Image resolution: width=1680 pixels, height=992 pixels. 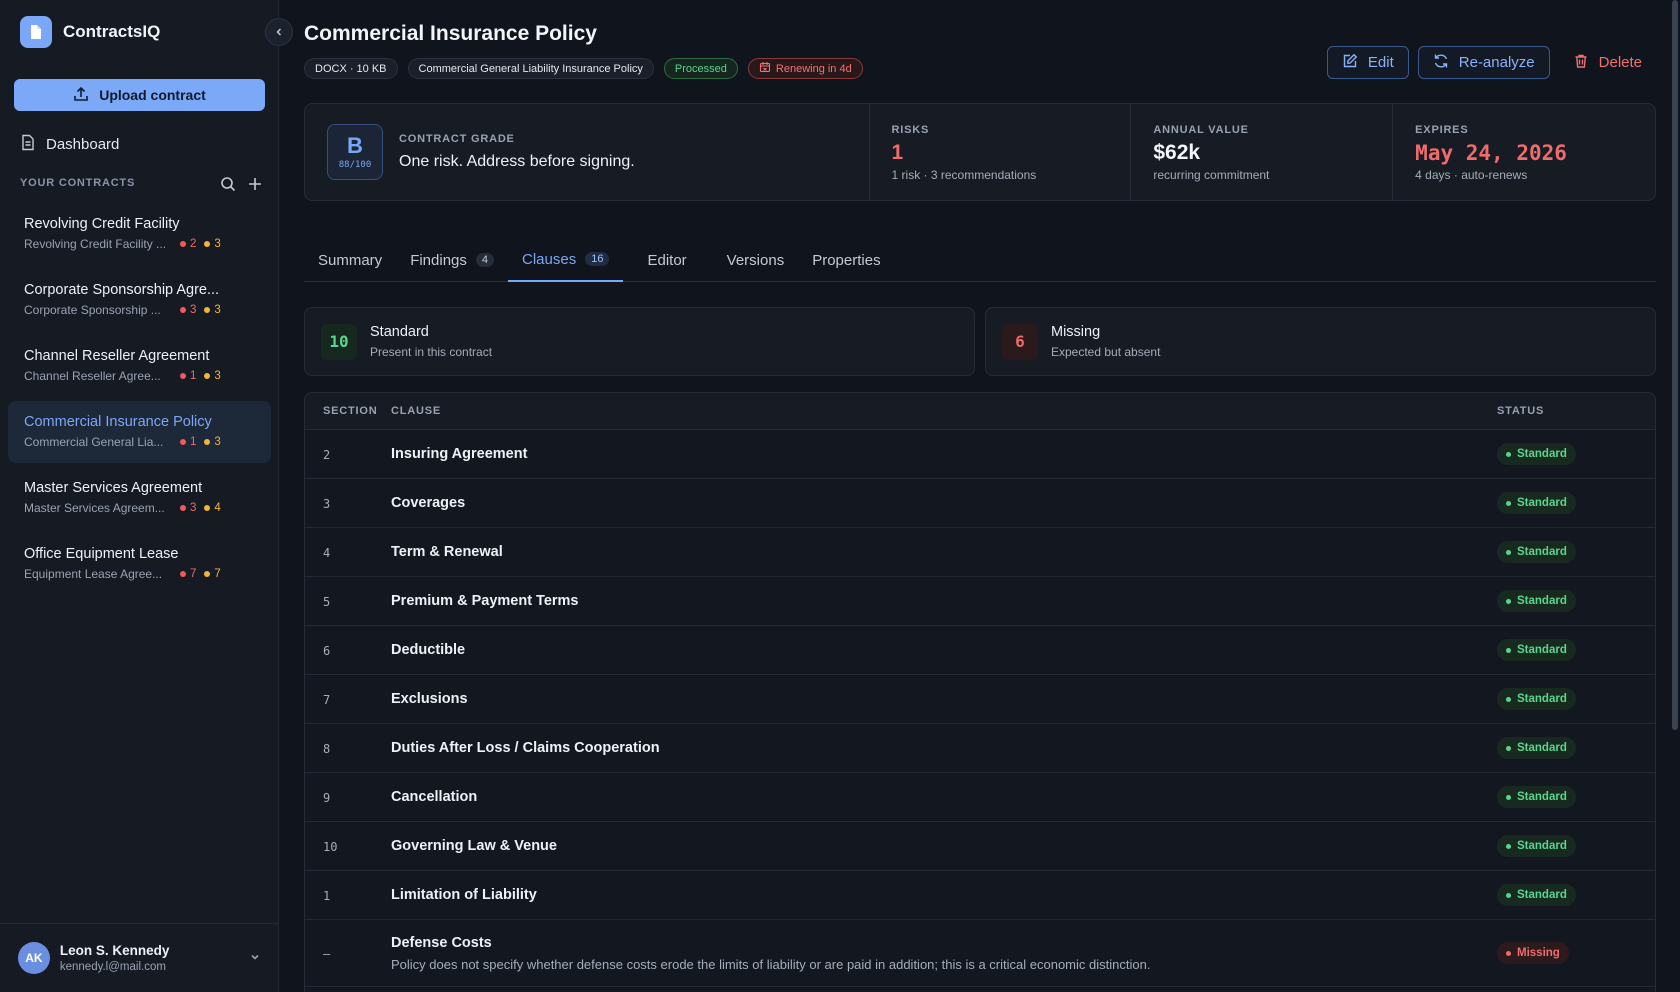 I want to click on clause-name: Term & Renewal, so click(x=447, y=552).